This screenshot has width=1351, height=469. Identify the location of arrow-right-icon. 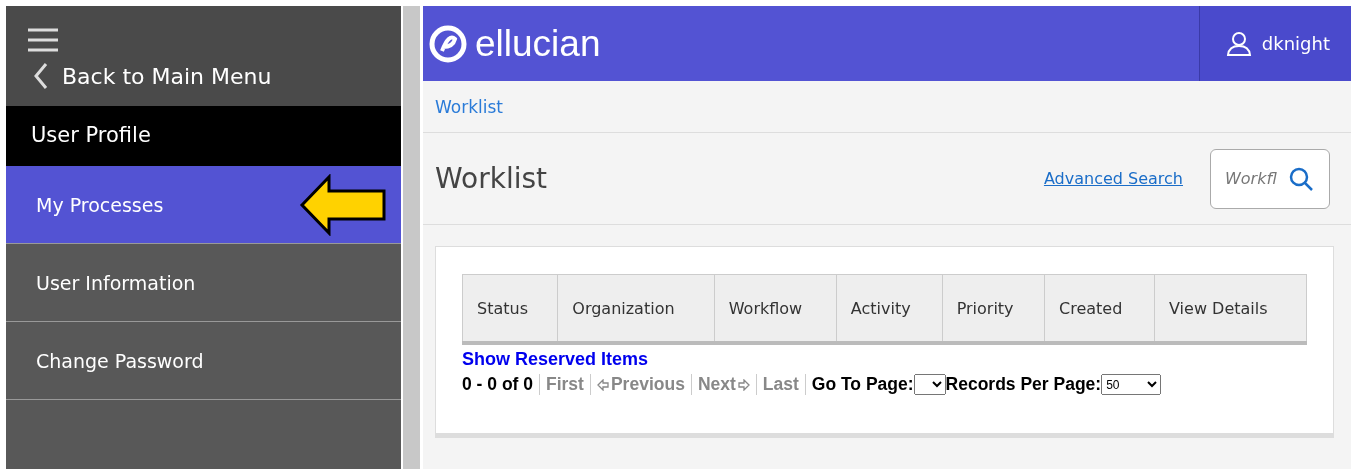
(743, 384).